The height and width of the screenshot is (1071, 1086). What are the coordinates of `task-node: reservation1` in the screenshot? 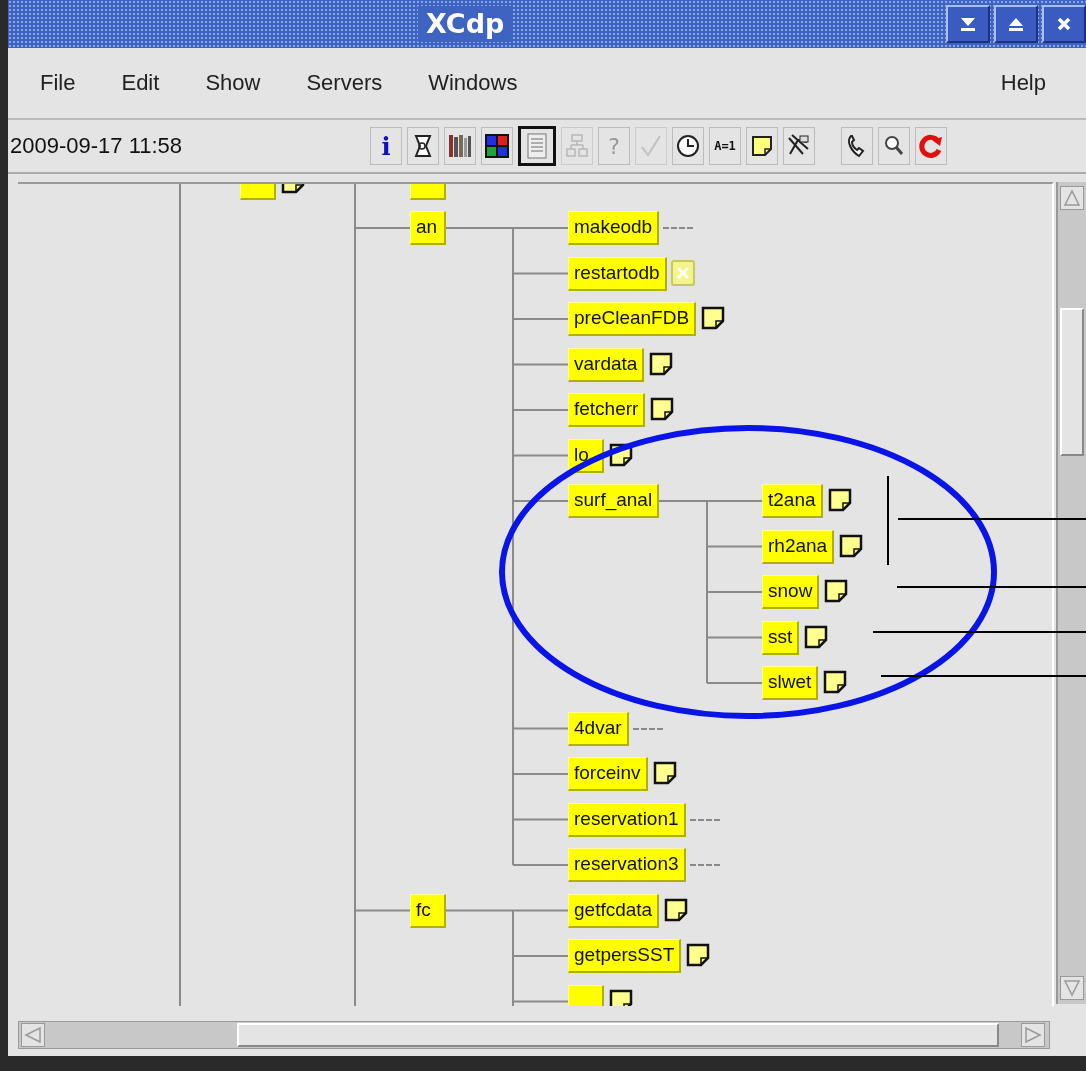 It's located at (627, 819).